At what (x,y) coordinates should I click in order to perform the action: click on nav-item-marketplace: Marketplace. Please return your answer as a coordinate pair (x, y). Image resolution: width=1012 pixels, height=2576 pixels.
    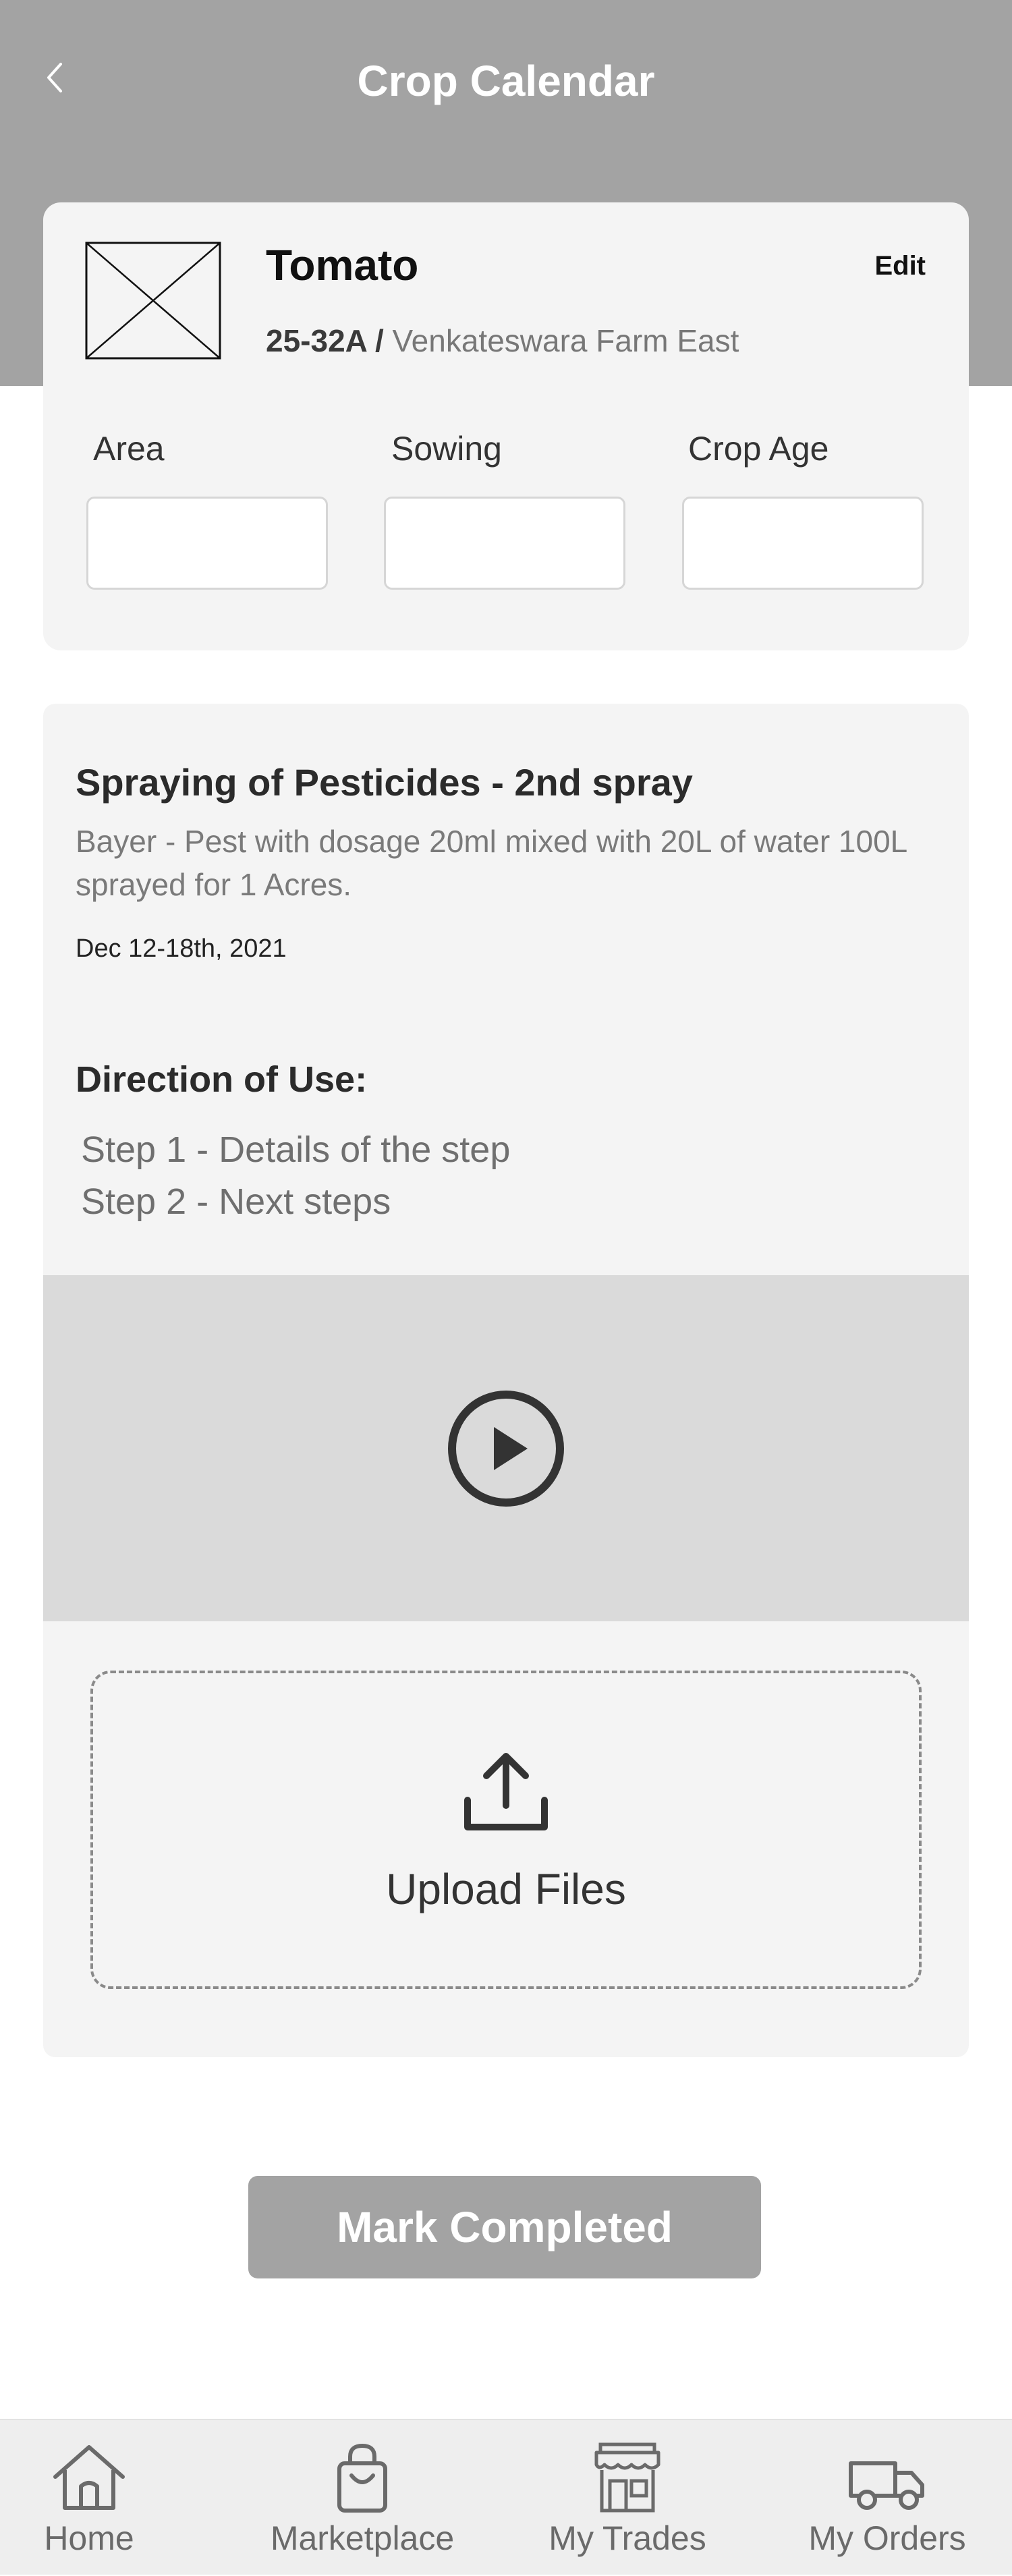
    Looking at the image, I should click on (362, 2498).